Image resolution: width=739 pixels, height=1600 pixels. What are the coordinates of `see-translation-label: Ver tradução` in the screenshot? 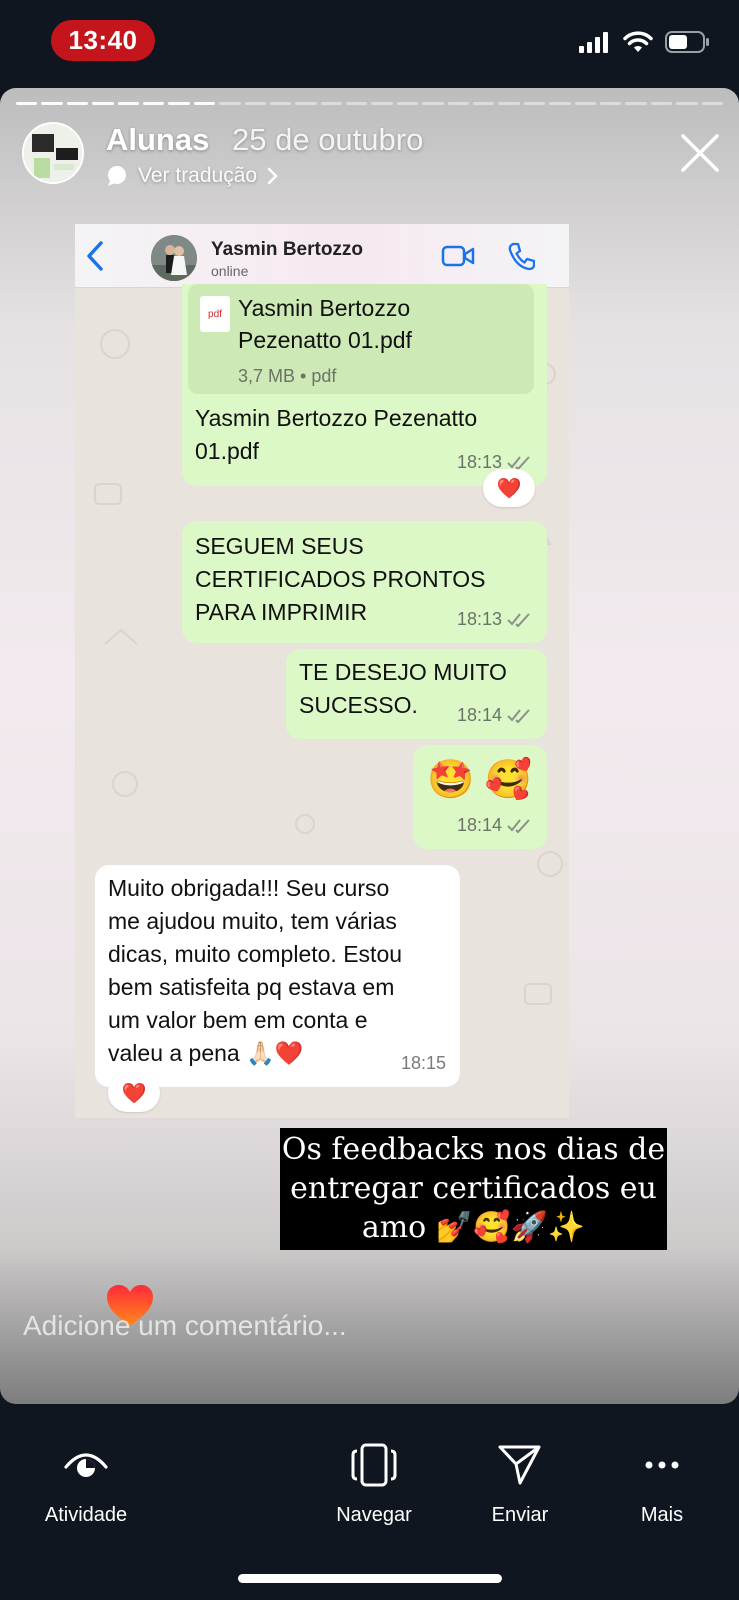 It's located at (198, 175).